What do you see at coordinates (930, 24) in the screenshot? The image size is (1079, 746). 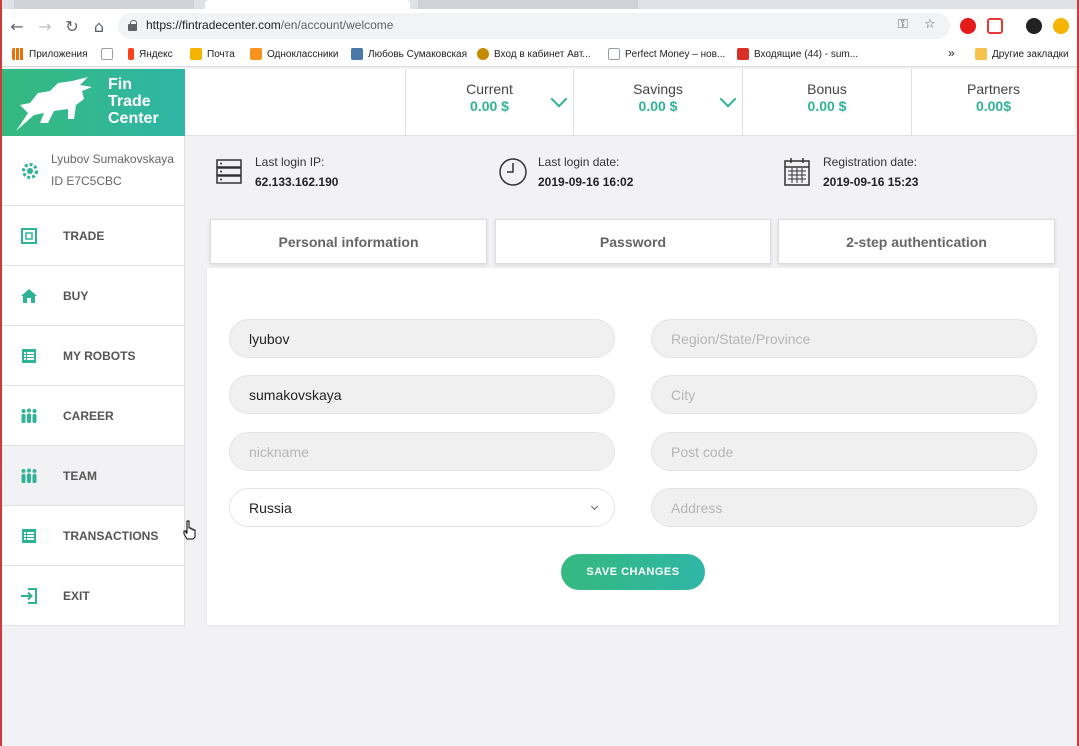 I see `star-icon: ☆` at bounding box center [930, 24].